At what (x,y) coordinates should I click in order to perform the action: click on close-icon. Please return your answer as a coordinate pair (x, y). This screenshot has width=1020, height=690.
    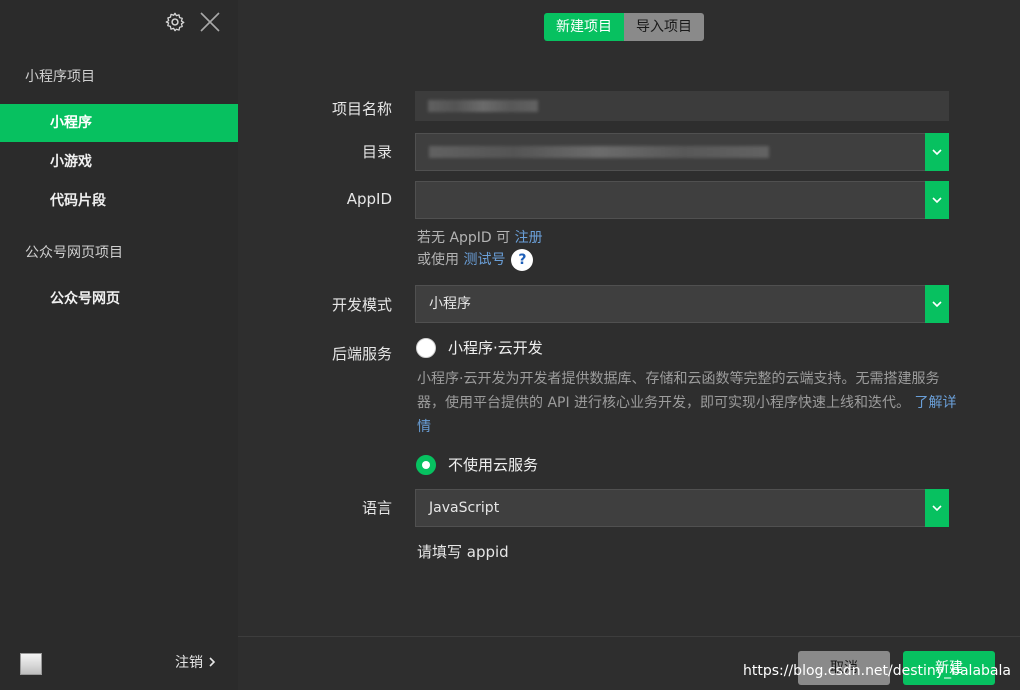
    Looking at the image, I should click on (210, 22).